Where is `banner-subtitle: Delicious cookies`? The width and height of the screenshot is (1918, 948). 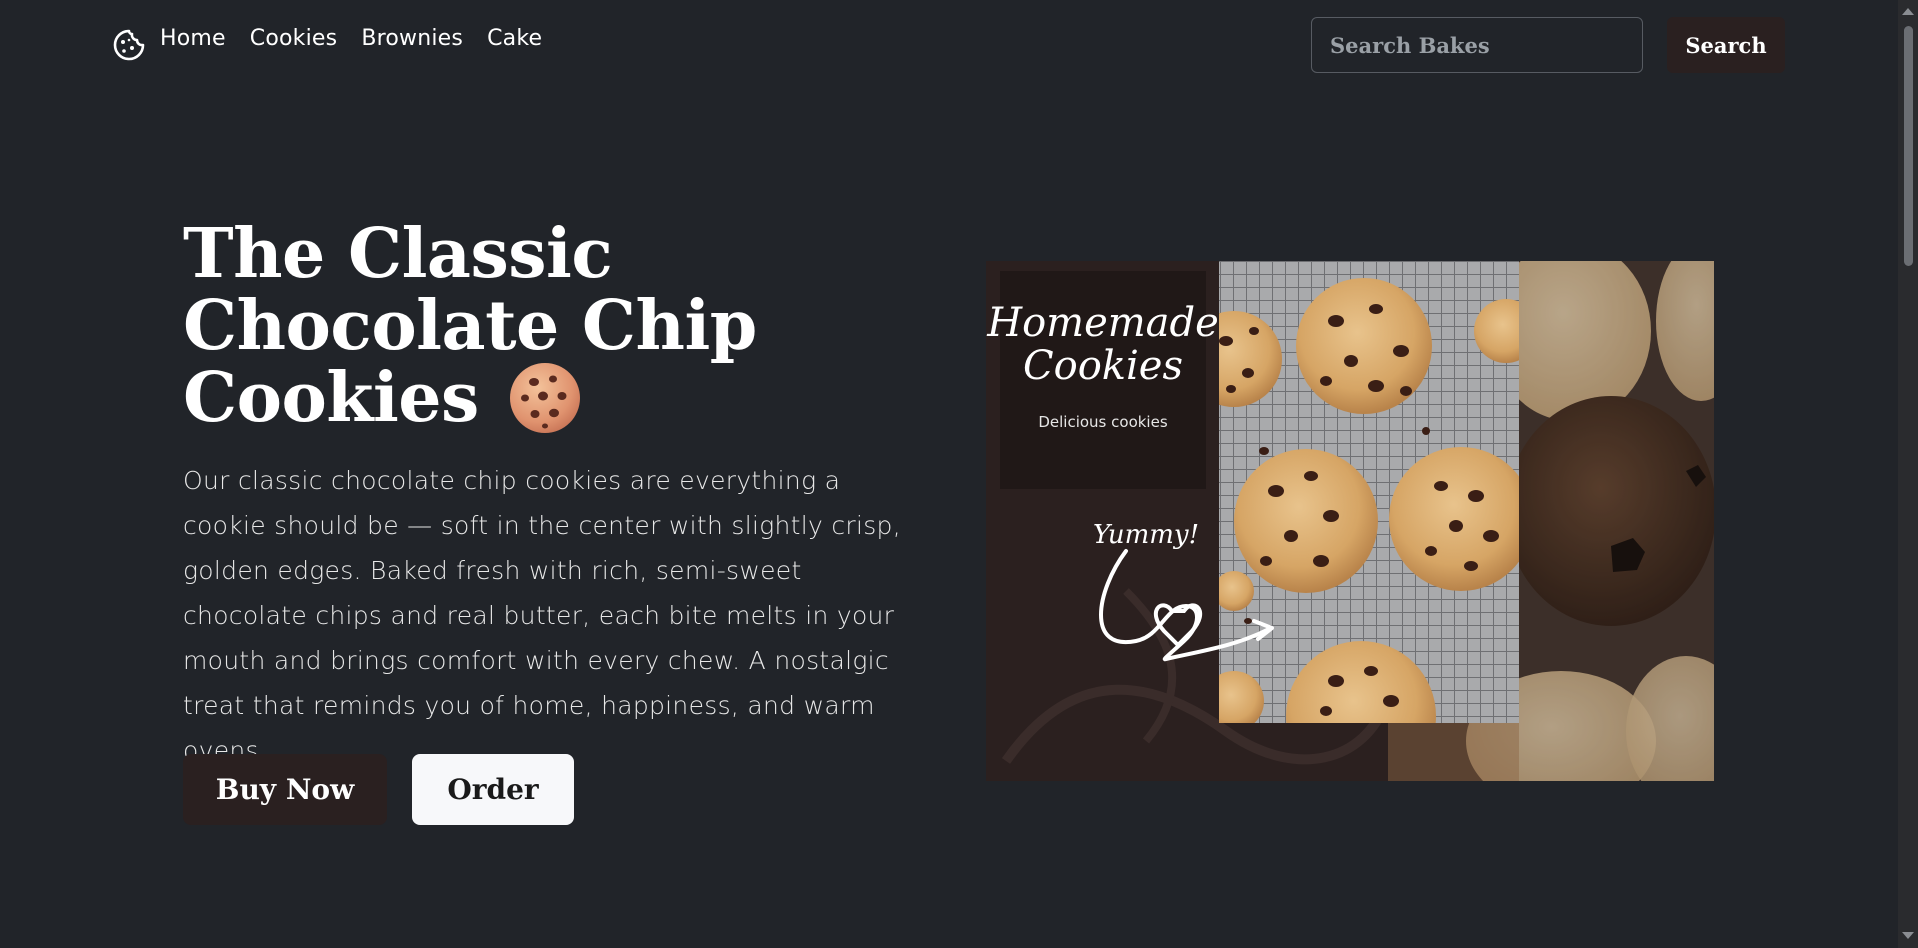
banner-subtitle: Delicious cookies is located at coordinates (1102, 422).